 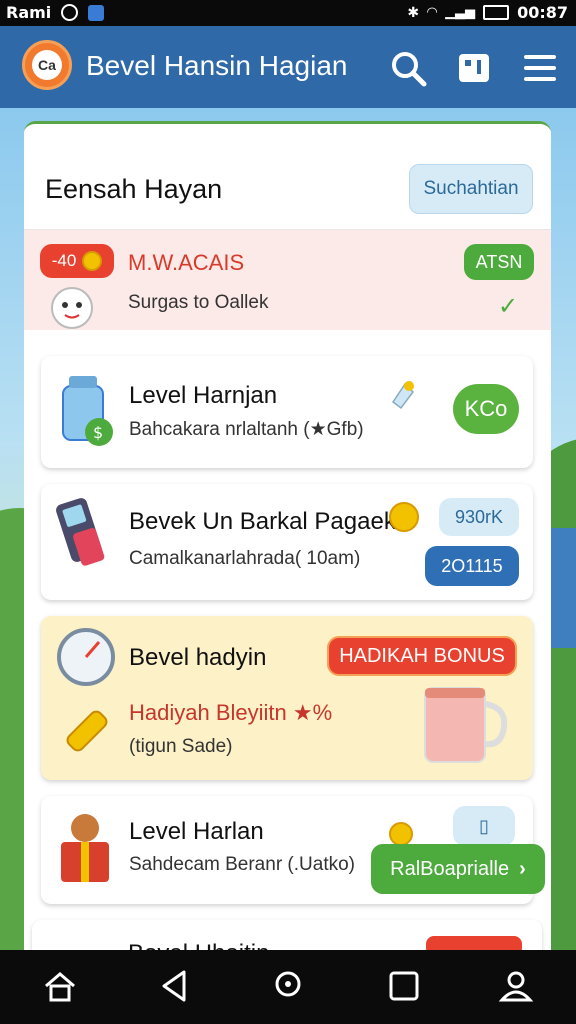 I want to click on system-nav-bar, so click(x=288, y=987).